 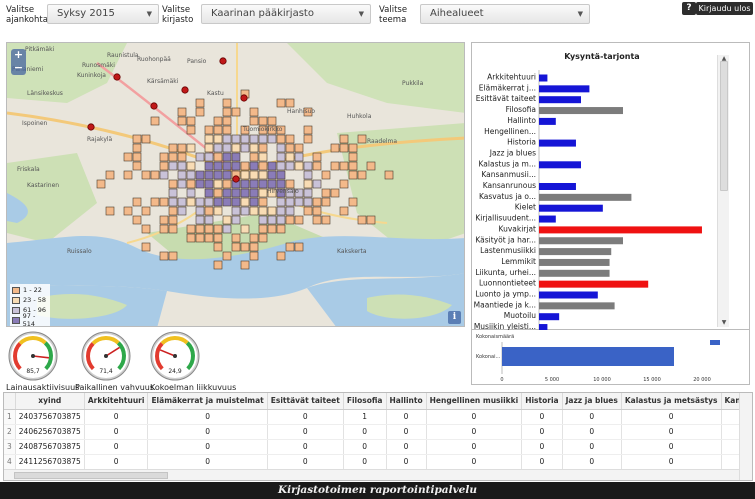 I want to click on column-header: Elämäkerrat ja muistelmat, so click(x=207, y=401).